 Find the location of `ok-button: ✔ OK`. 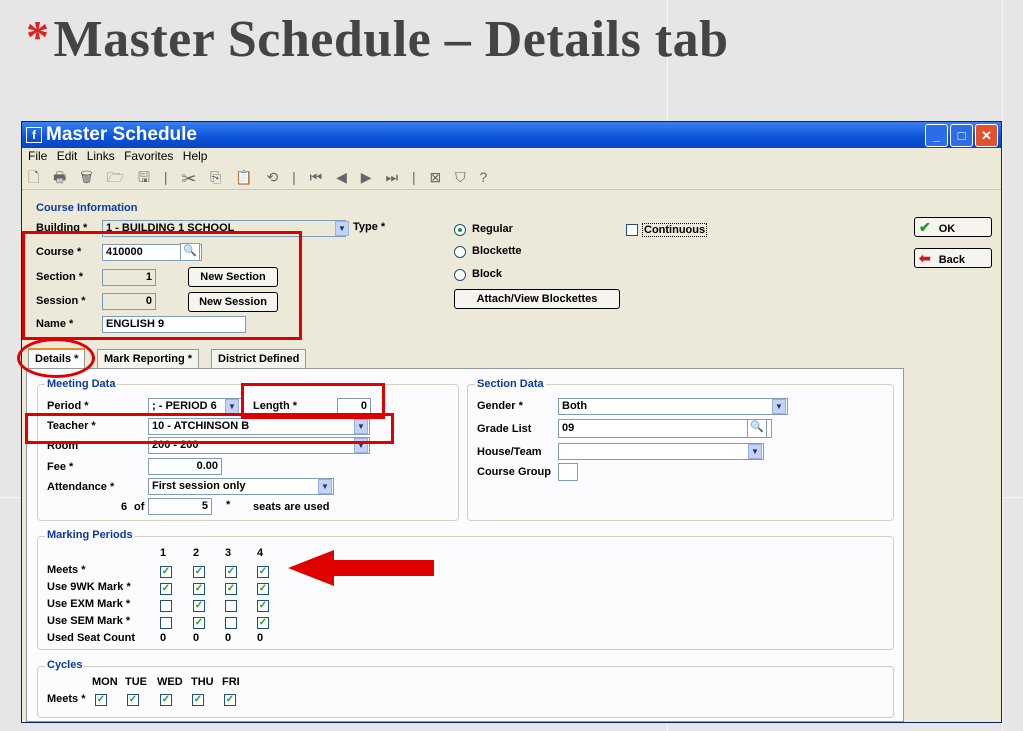

ok-button: ✔ OK is located at coordinates (953, 227).